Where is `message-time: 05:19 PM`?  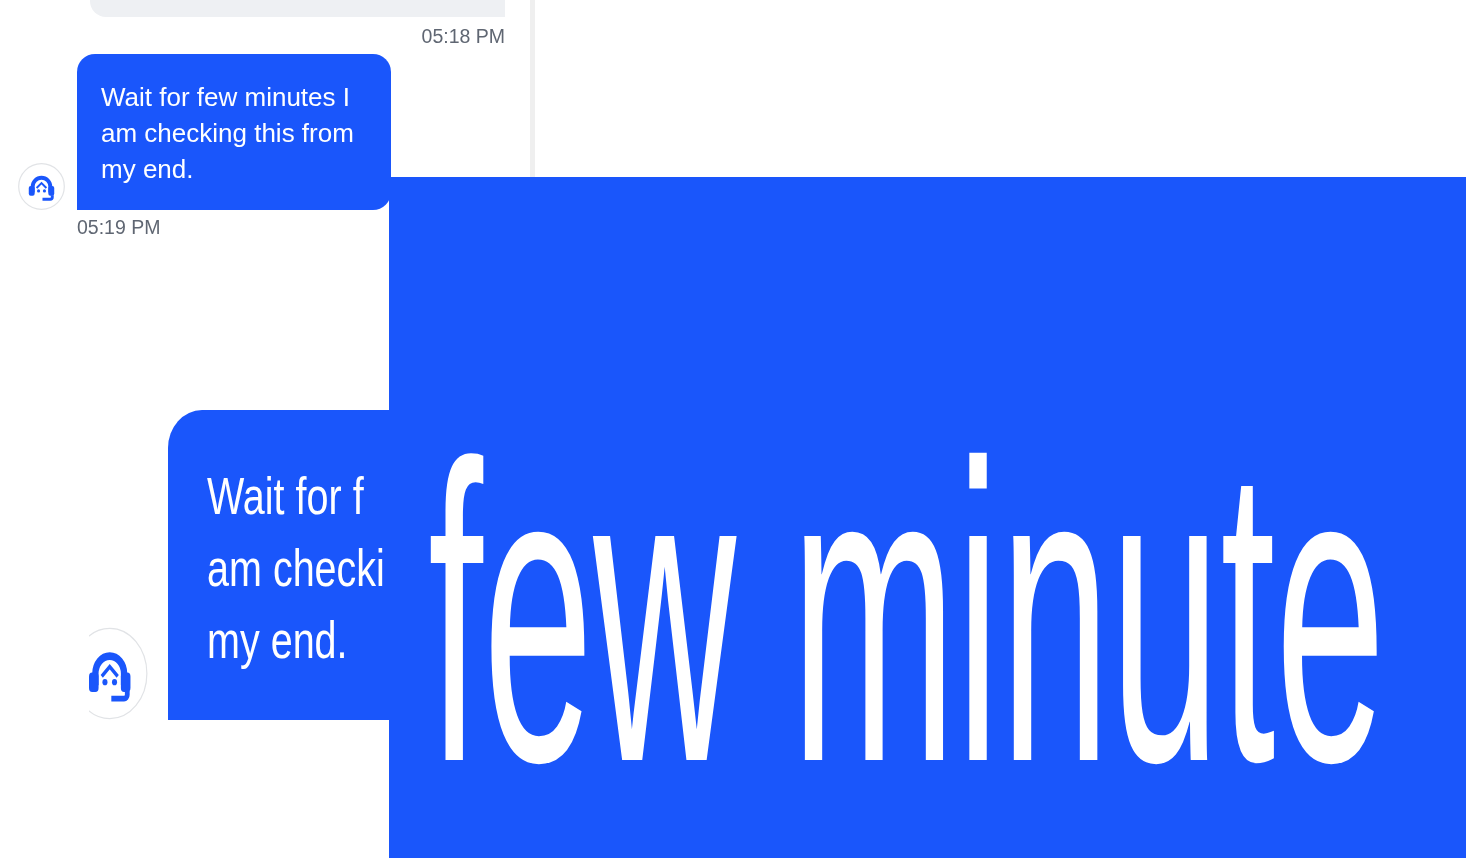 message-time: 05:19 PM is located at coordinates (119, 227).